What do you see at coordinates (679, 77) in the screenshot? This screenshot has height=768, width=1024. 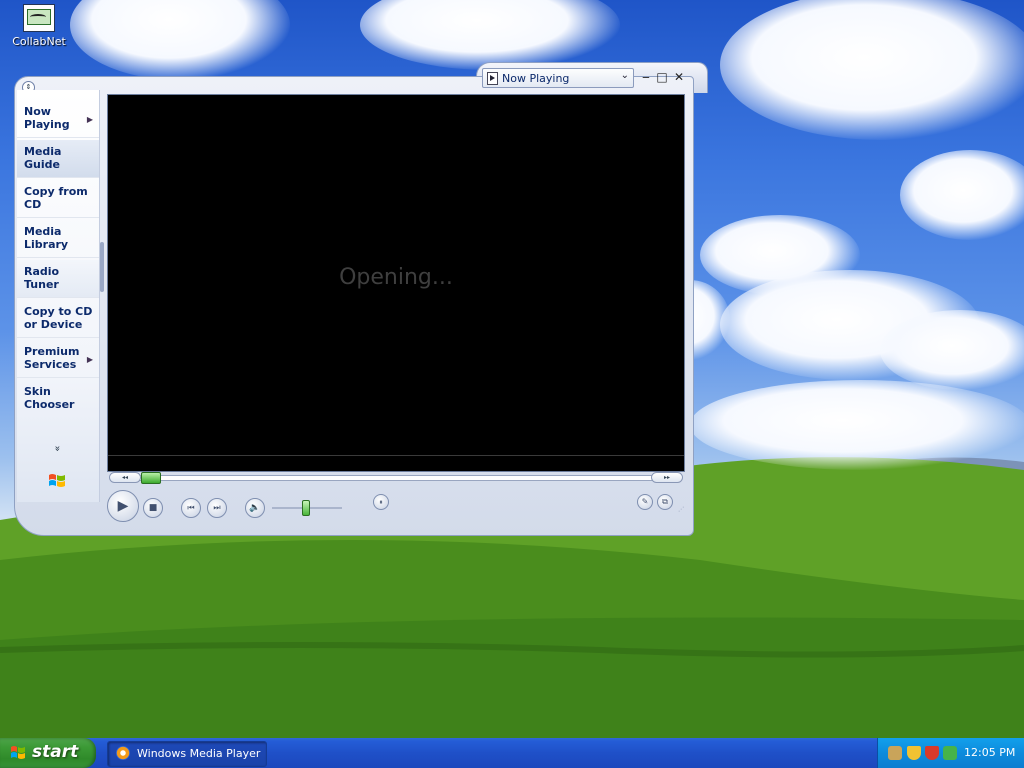 I see `close-button: ✕` at bounding box center [679, 77].